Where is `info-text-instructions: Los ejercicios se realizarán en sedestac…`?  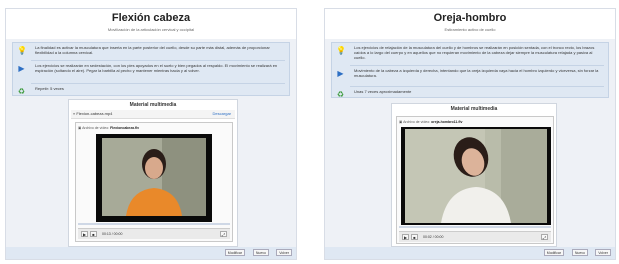 info-text-instructions: Los ejercicios se realizarán en sedestac… is located at coordinates (156, 68).